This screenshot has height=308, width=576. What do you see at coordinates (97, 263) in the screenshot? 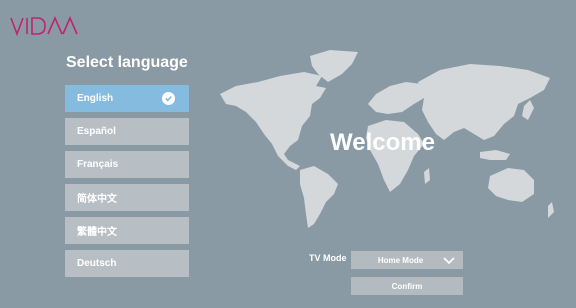
I see `language-label: Deutsch` at bounding box center [97, 263].